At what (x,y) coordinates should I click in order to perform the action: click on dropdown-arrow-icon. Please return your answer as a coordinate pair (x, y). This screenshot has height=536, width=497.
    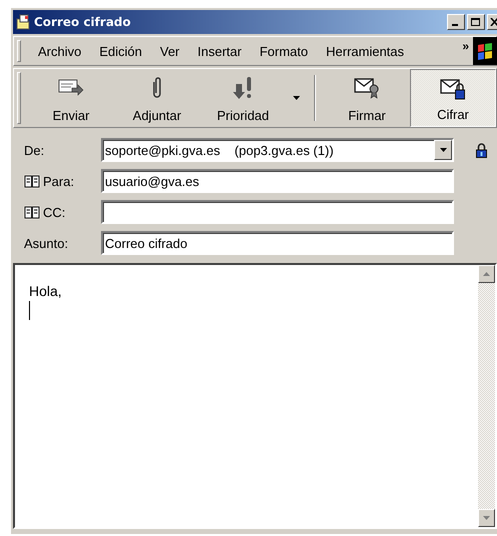
    Looking at the image, I should click on (443, 150).